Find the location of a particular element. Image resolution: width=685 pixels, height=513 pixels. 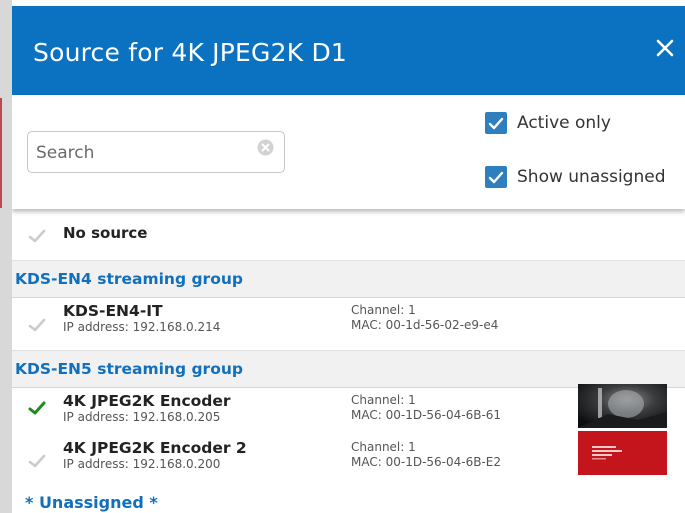

clear-search-icon is located at coordinates (265, 147).